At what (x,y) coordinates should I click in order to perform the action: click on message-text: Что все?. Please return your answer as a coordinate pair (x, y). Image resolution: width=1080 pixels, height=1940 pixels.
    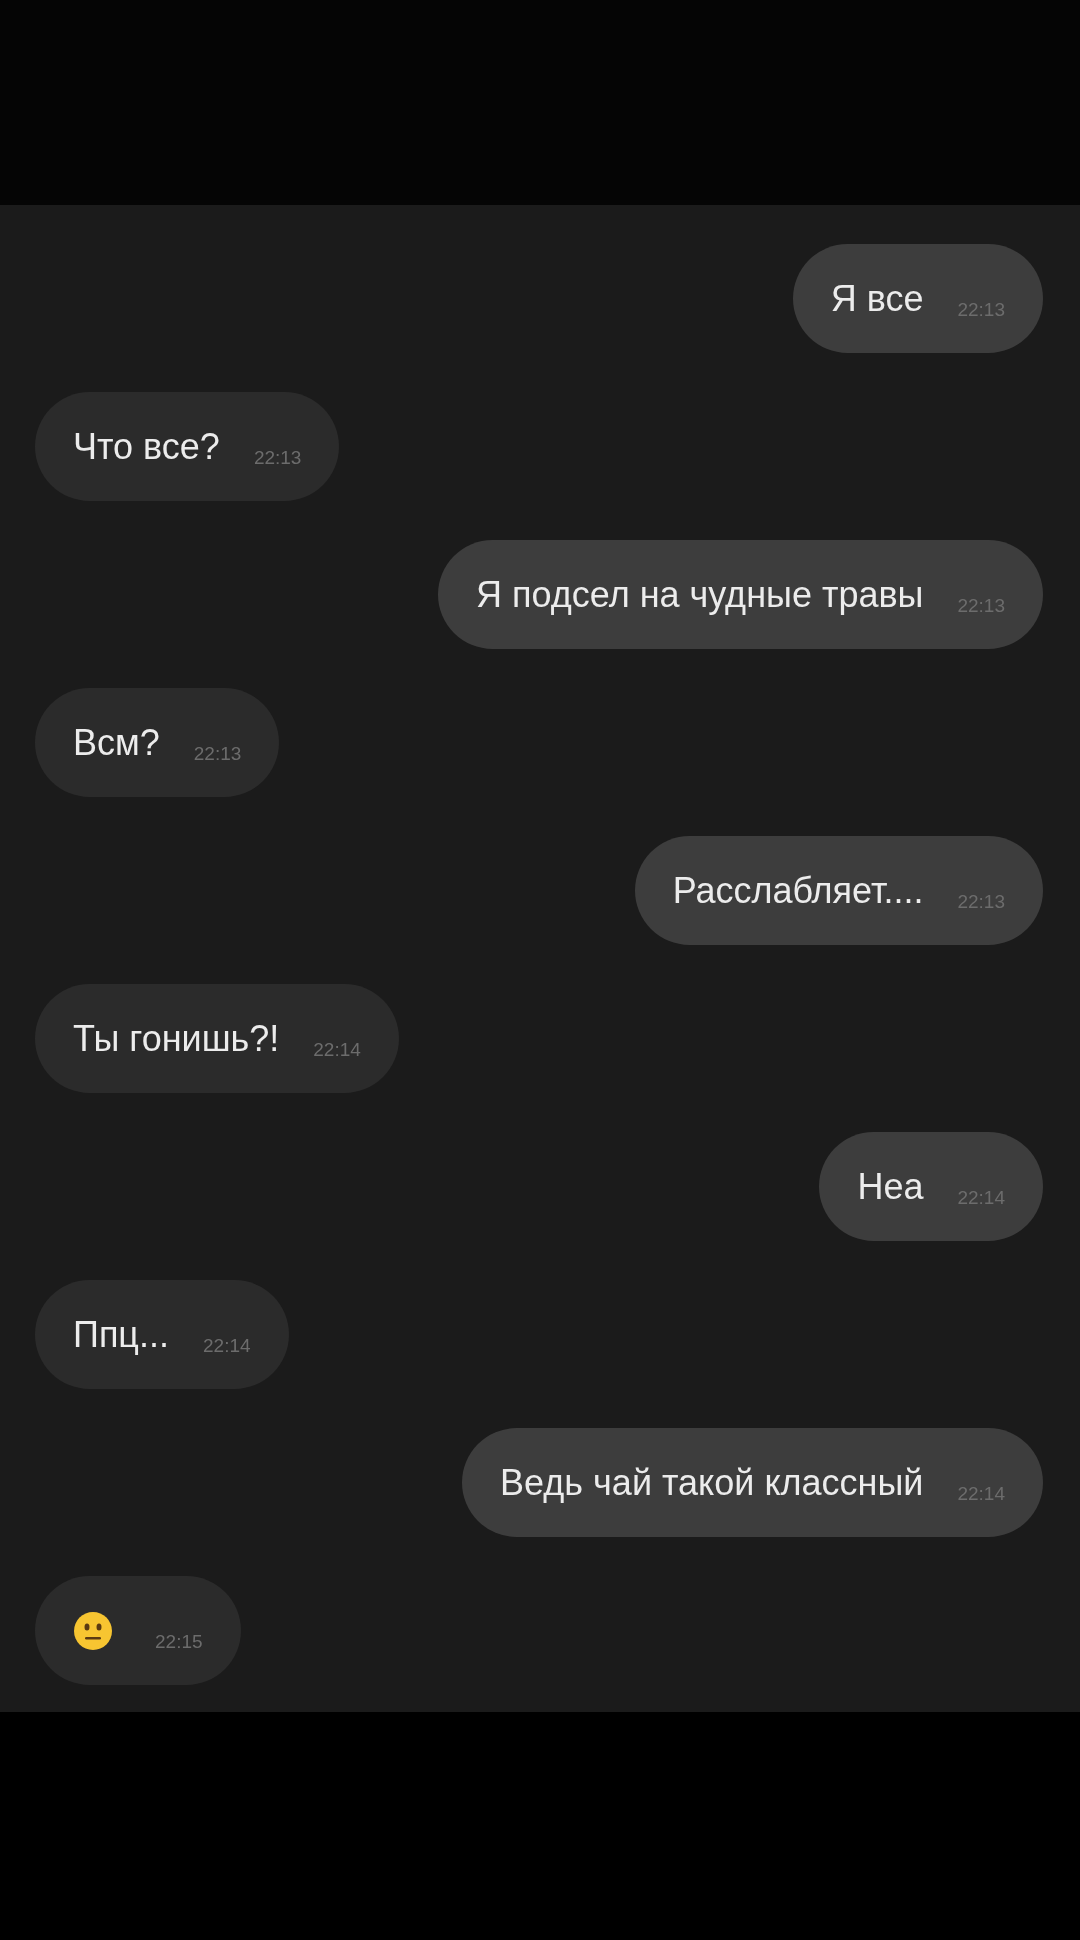
    Looking at the image, I should click on (146, 446).